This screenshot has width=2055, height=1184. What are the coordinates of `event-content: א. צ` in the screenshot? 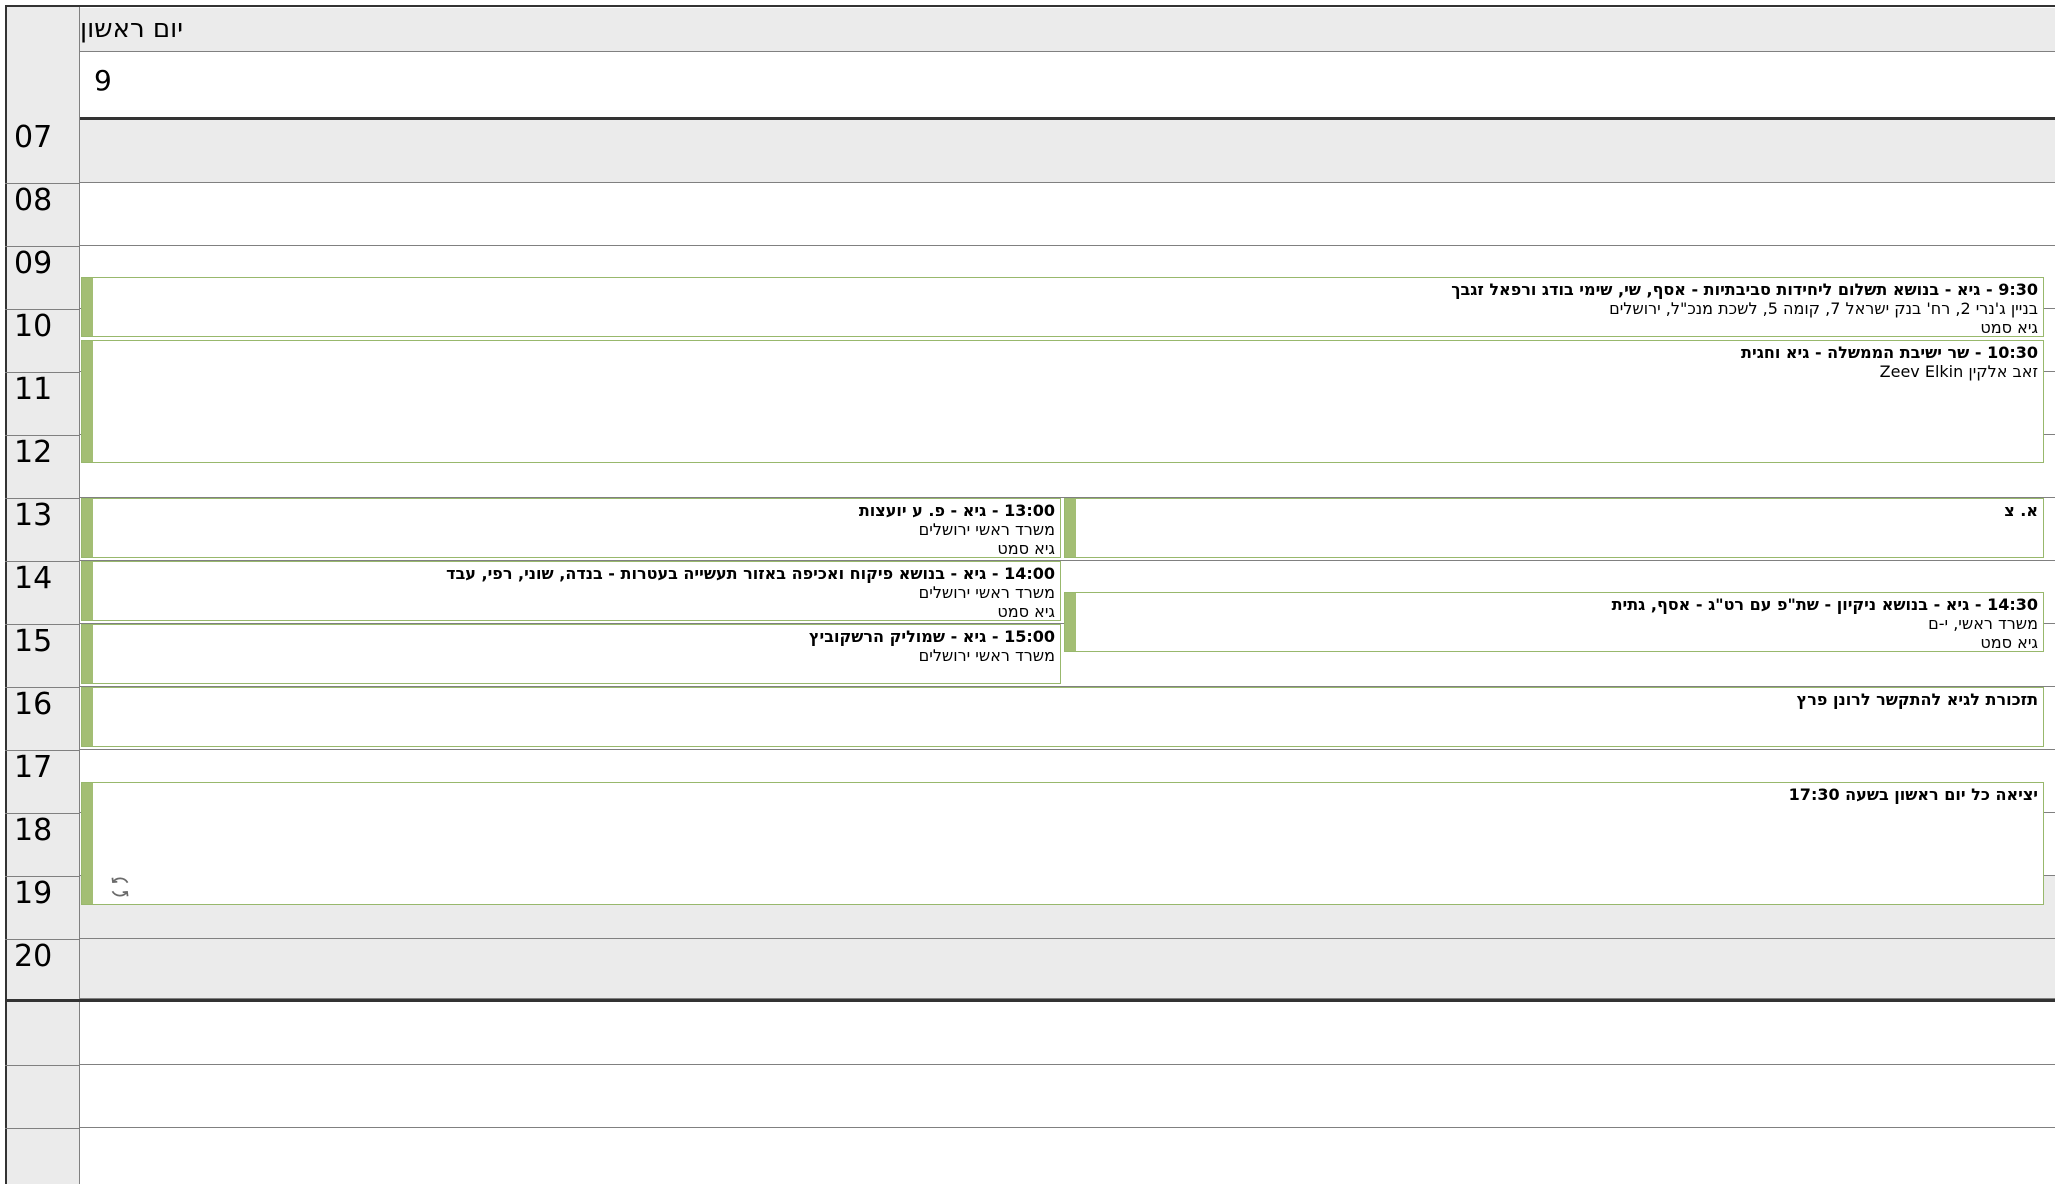 It's located at (1558, 510).